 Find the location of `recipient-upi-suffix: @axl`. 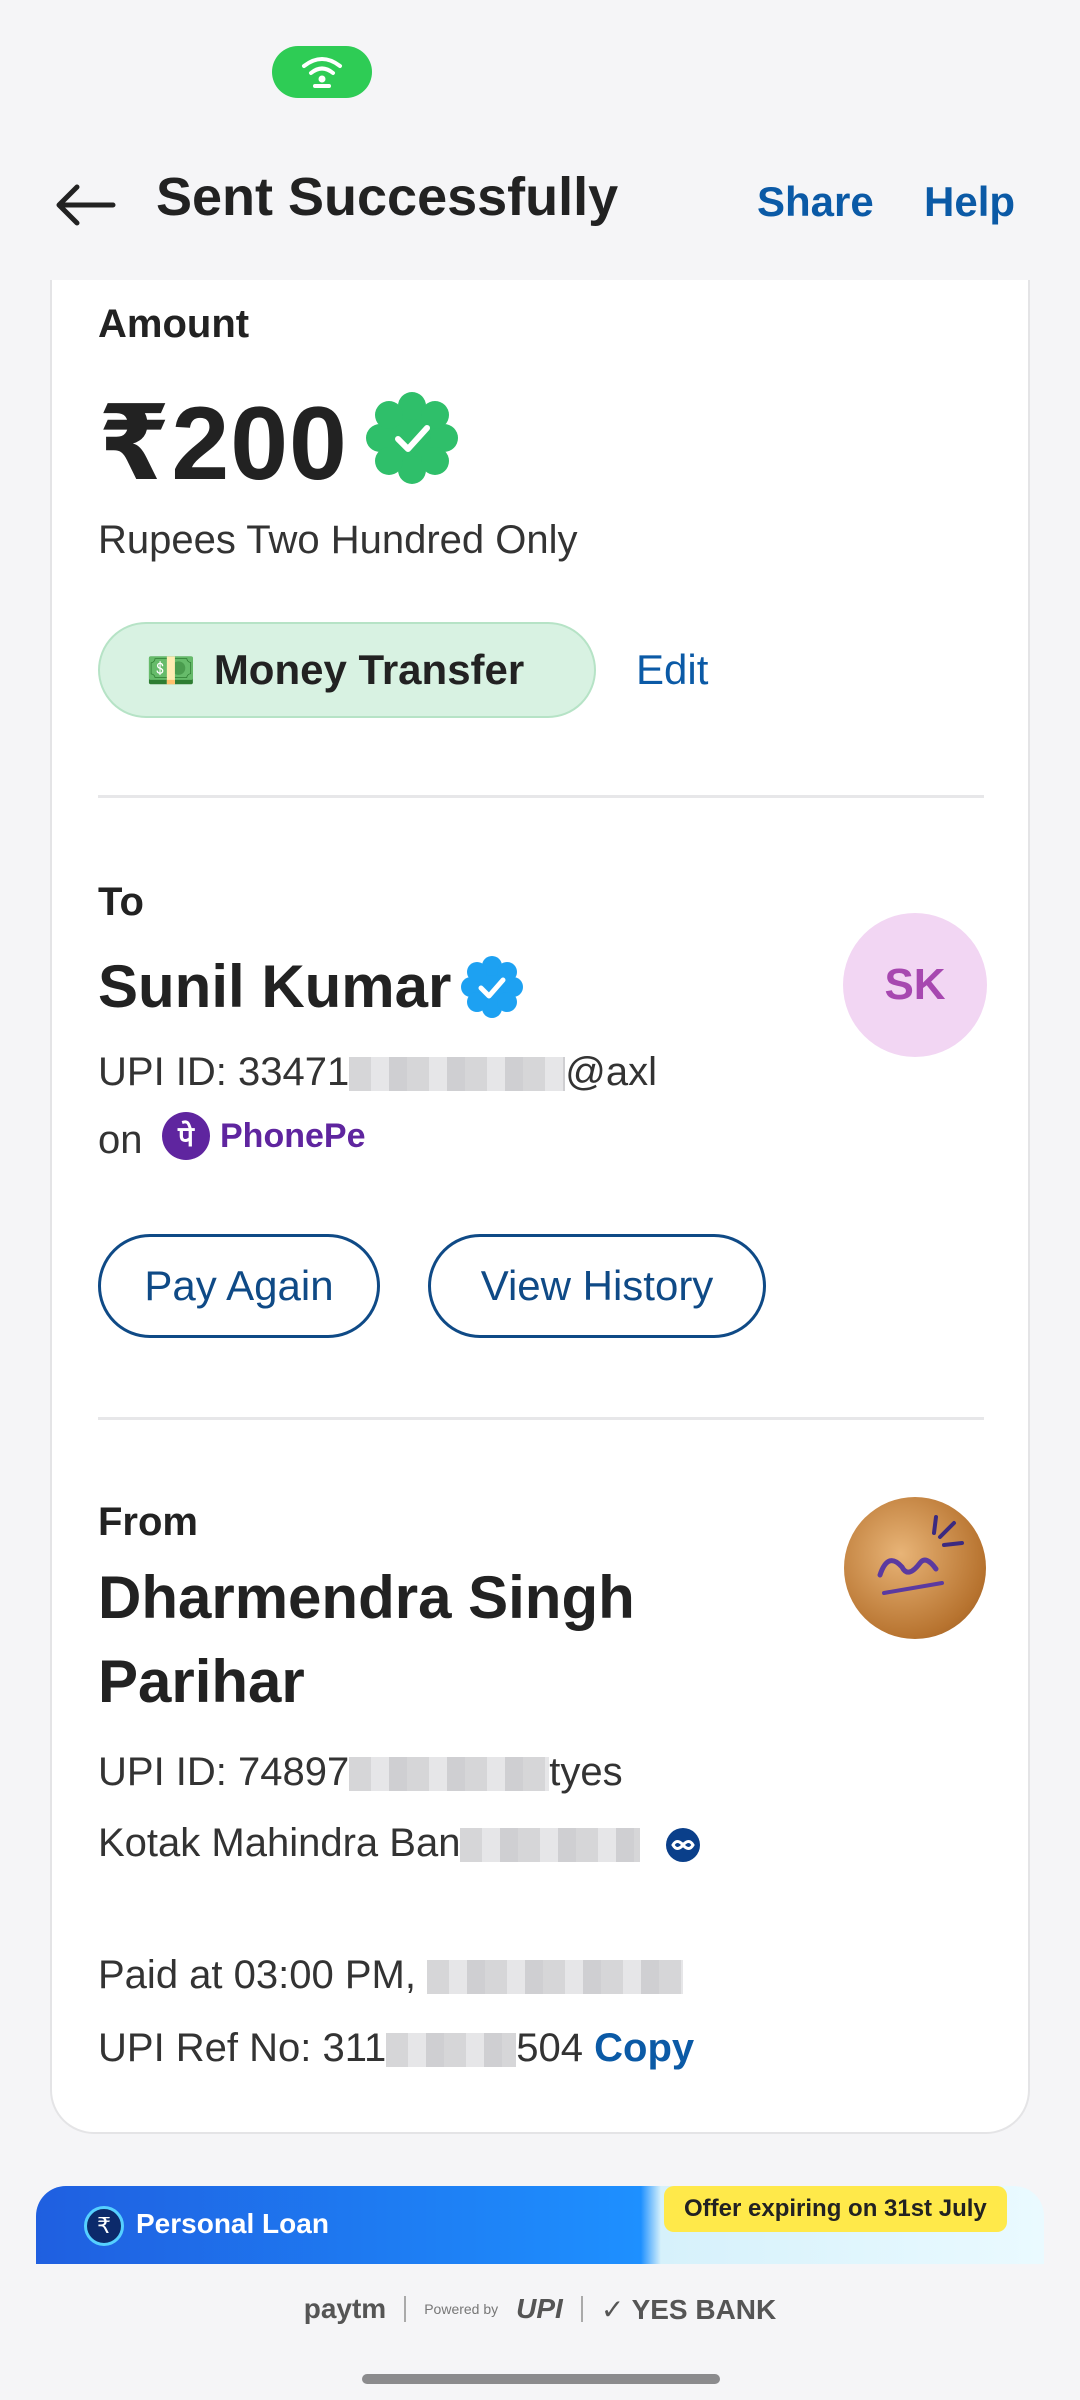

recipient-upi-suffix: @axl is located at coordinates (611, 1072).